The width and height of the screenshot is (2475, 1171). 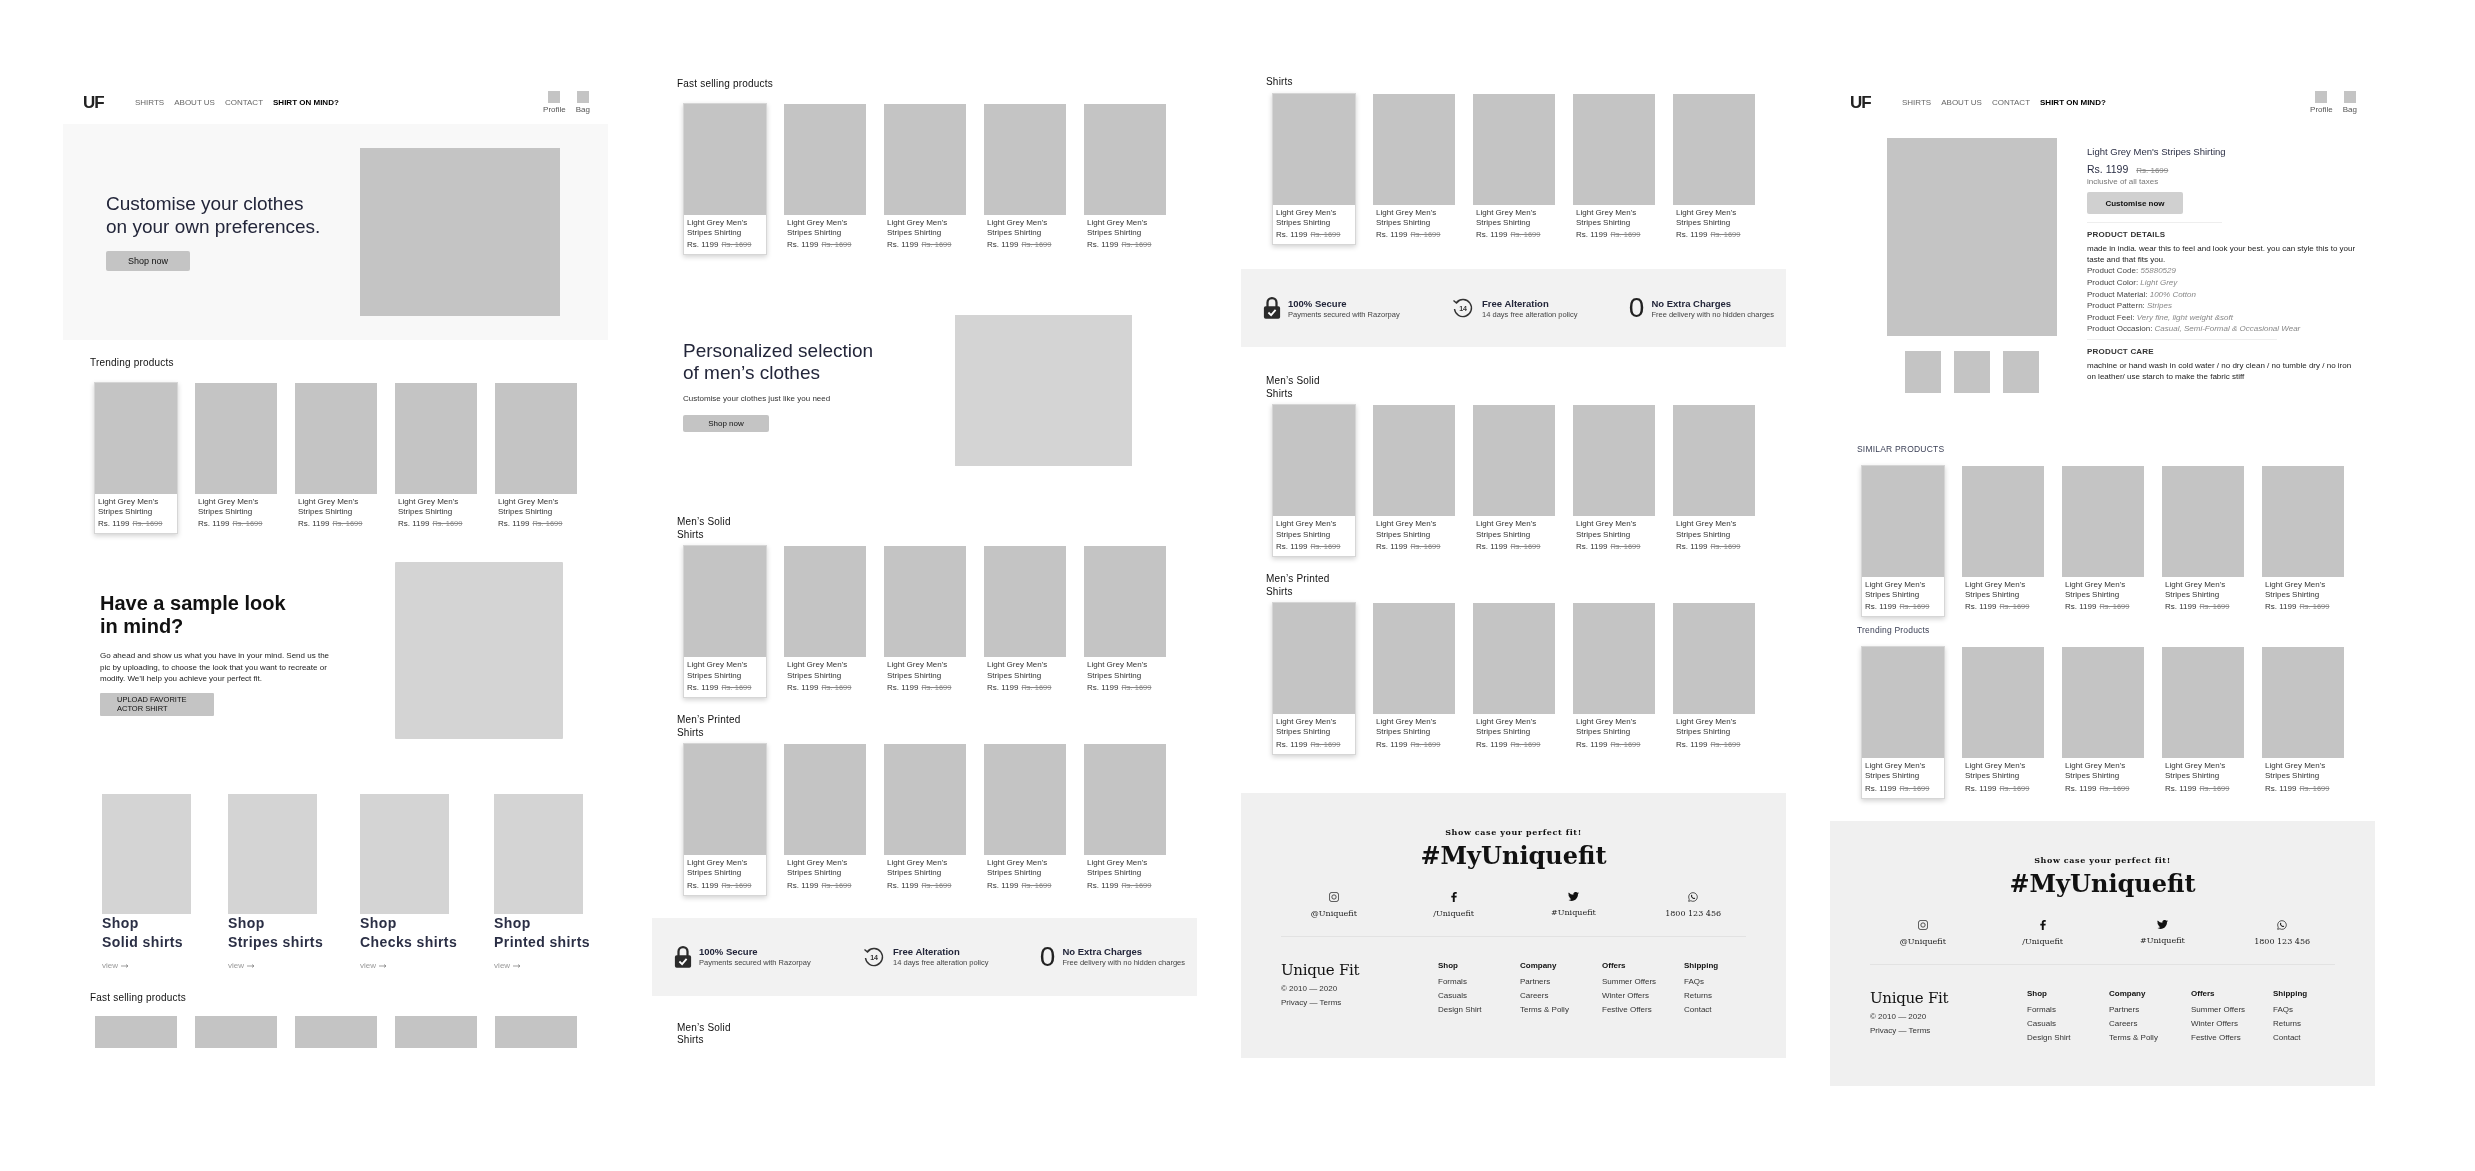 I want to click on section-heading: Fast selling products, so click(x=138, y=998).